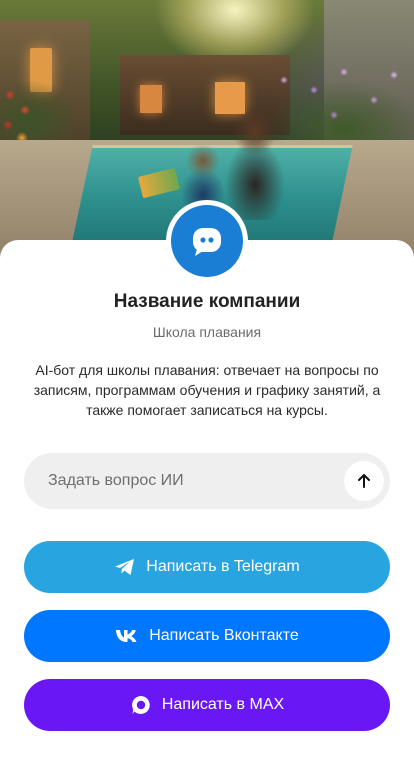 The width and height of the screenshot is (414, 770). Describe the element at coordinates (223, 704) in the screenshot. I see `max-button-label: Написать в MAX` at that location.